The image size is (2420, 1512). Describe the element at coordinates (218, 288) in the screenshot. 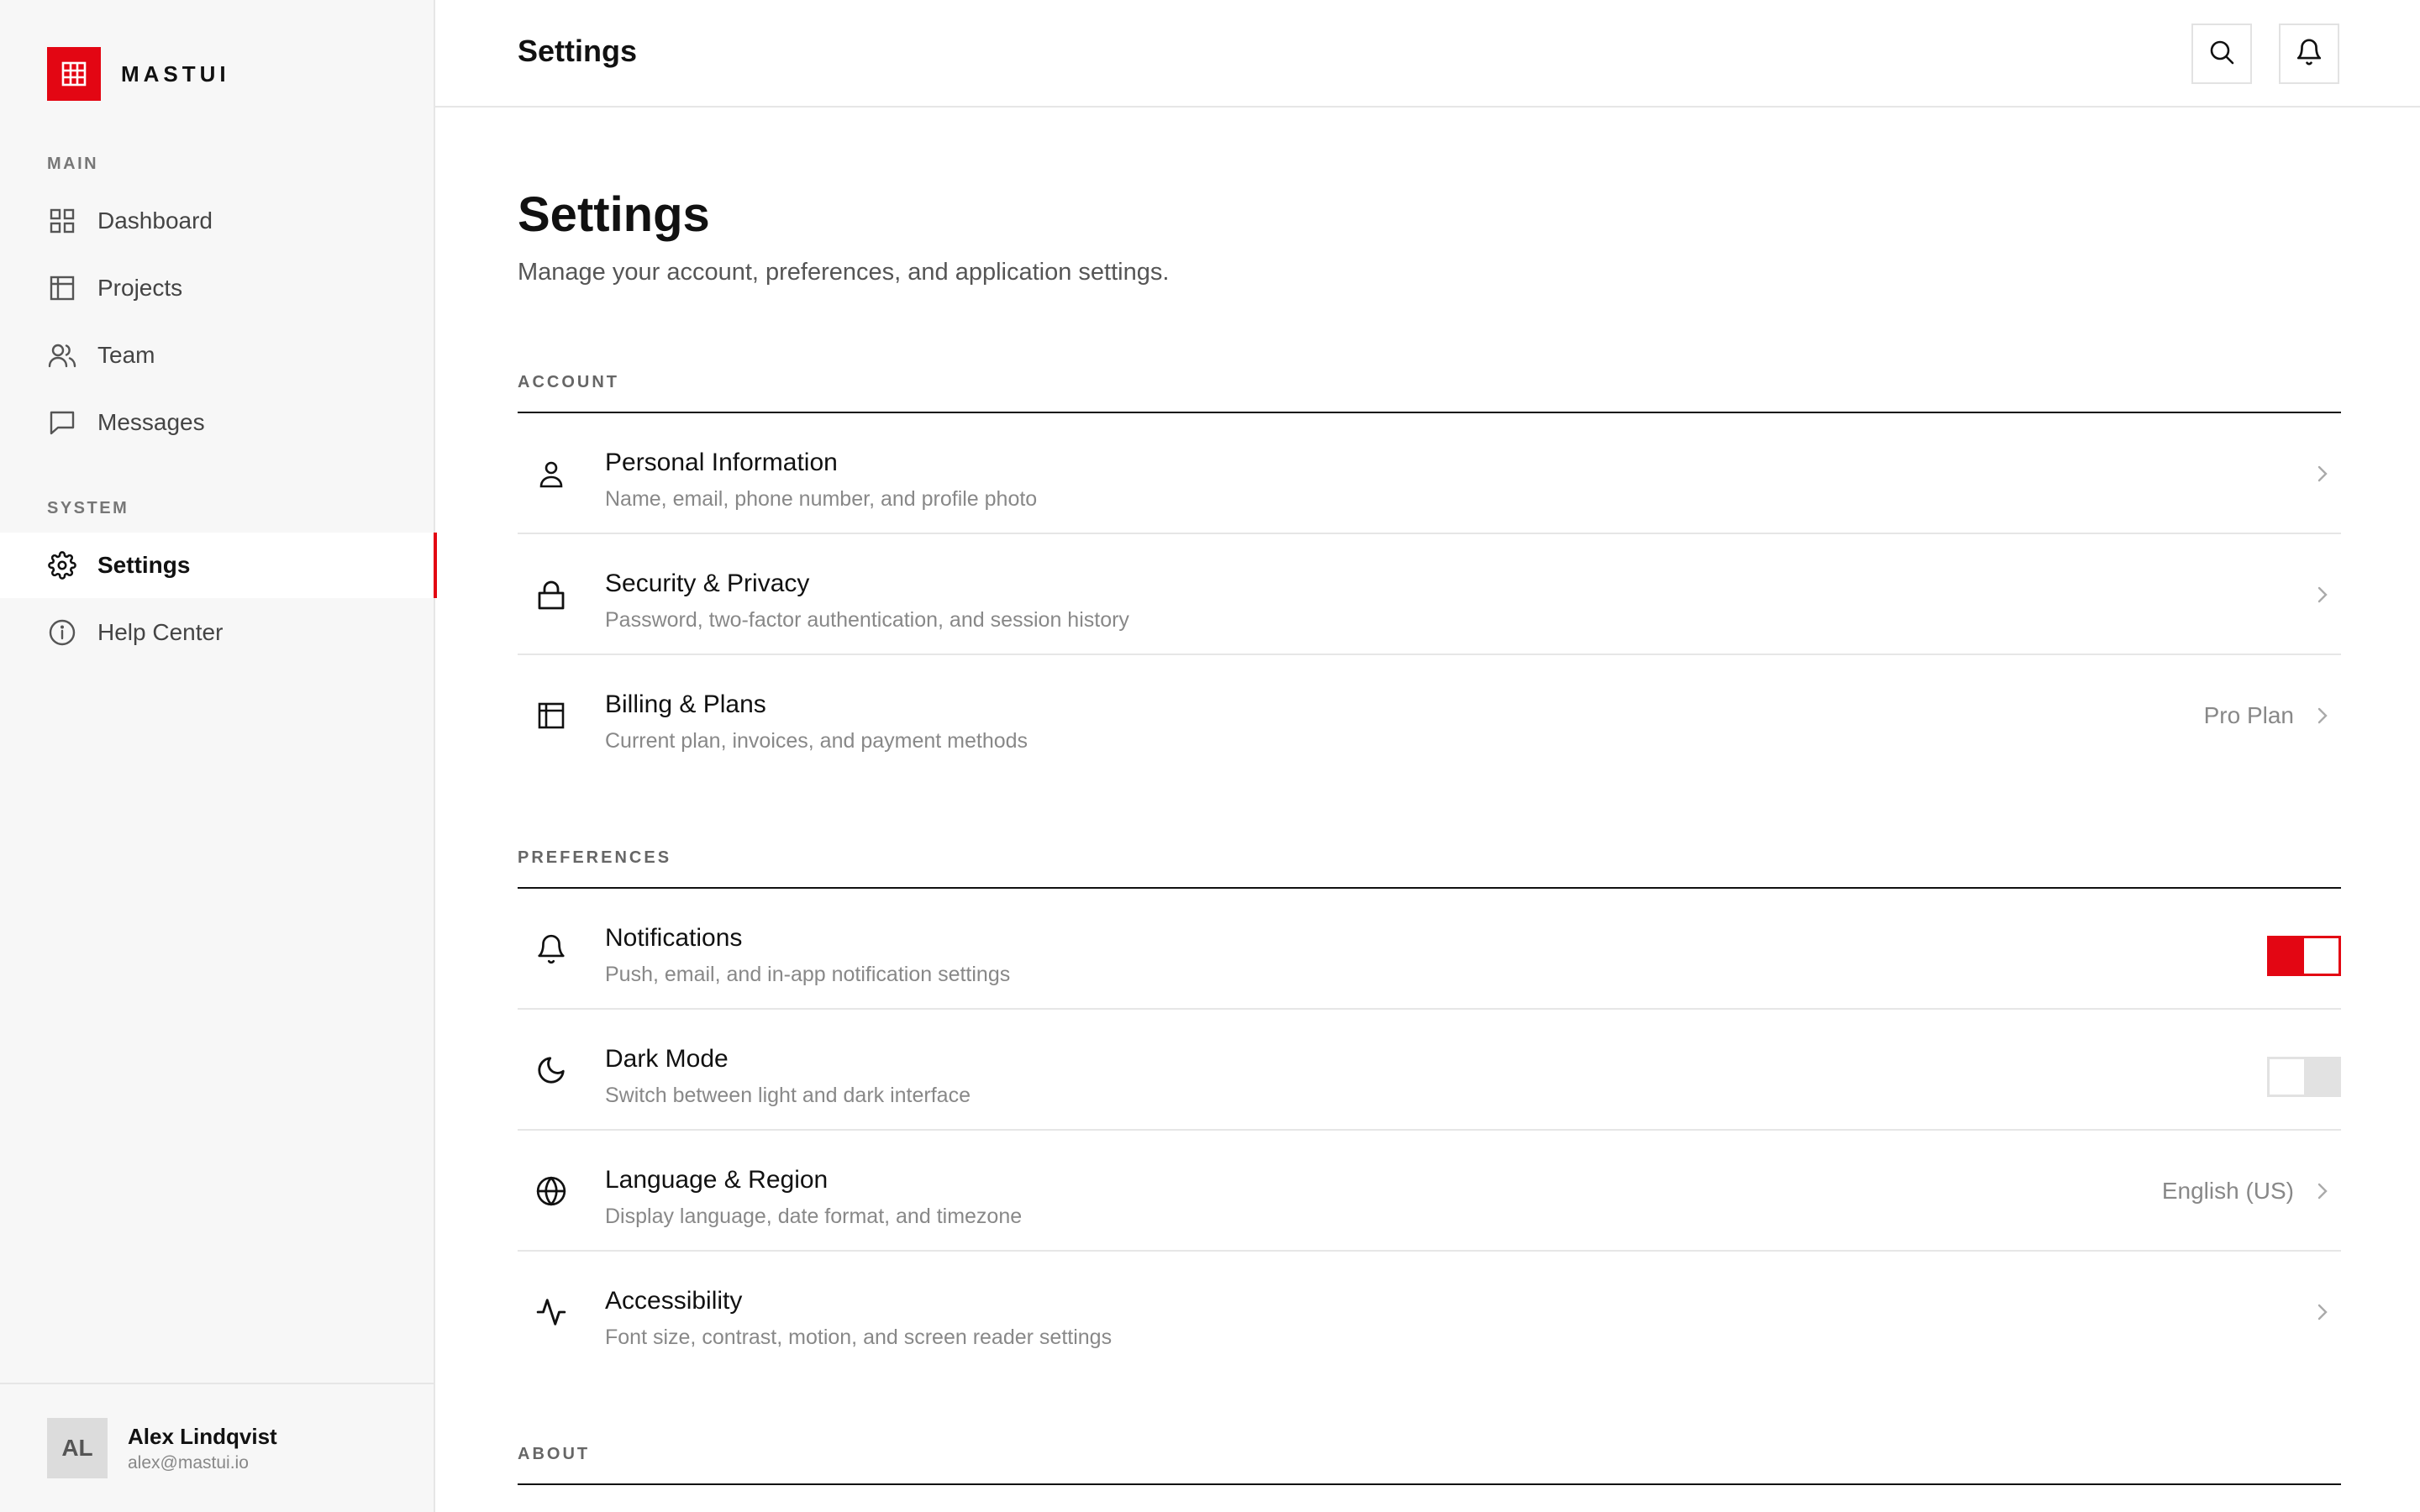

I see `sidebar-item-projects: Projects` at that location.